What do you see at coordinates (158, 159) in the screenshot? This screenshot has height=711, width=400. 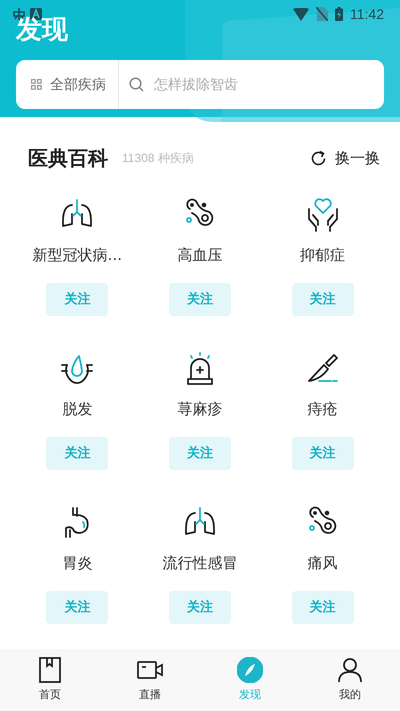 I see `disease-count: 11308 种疾病` at bounding box center [158, 159].